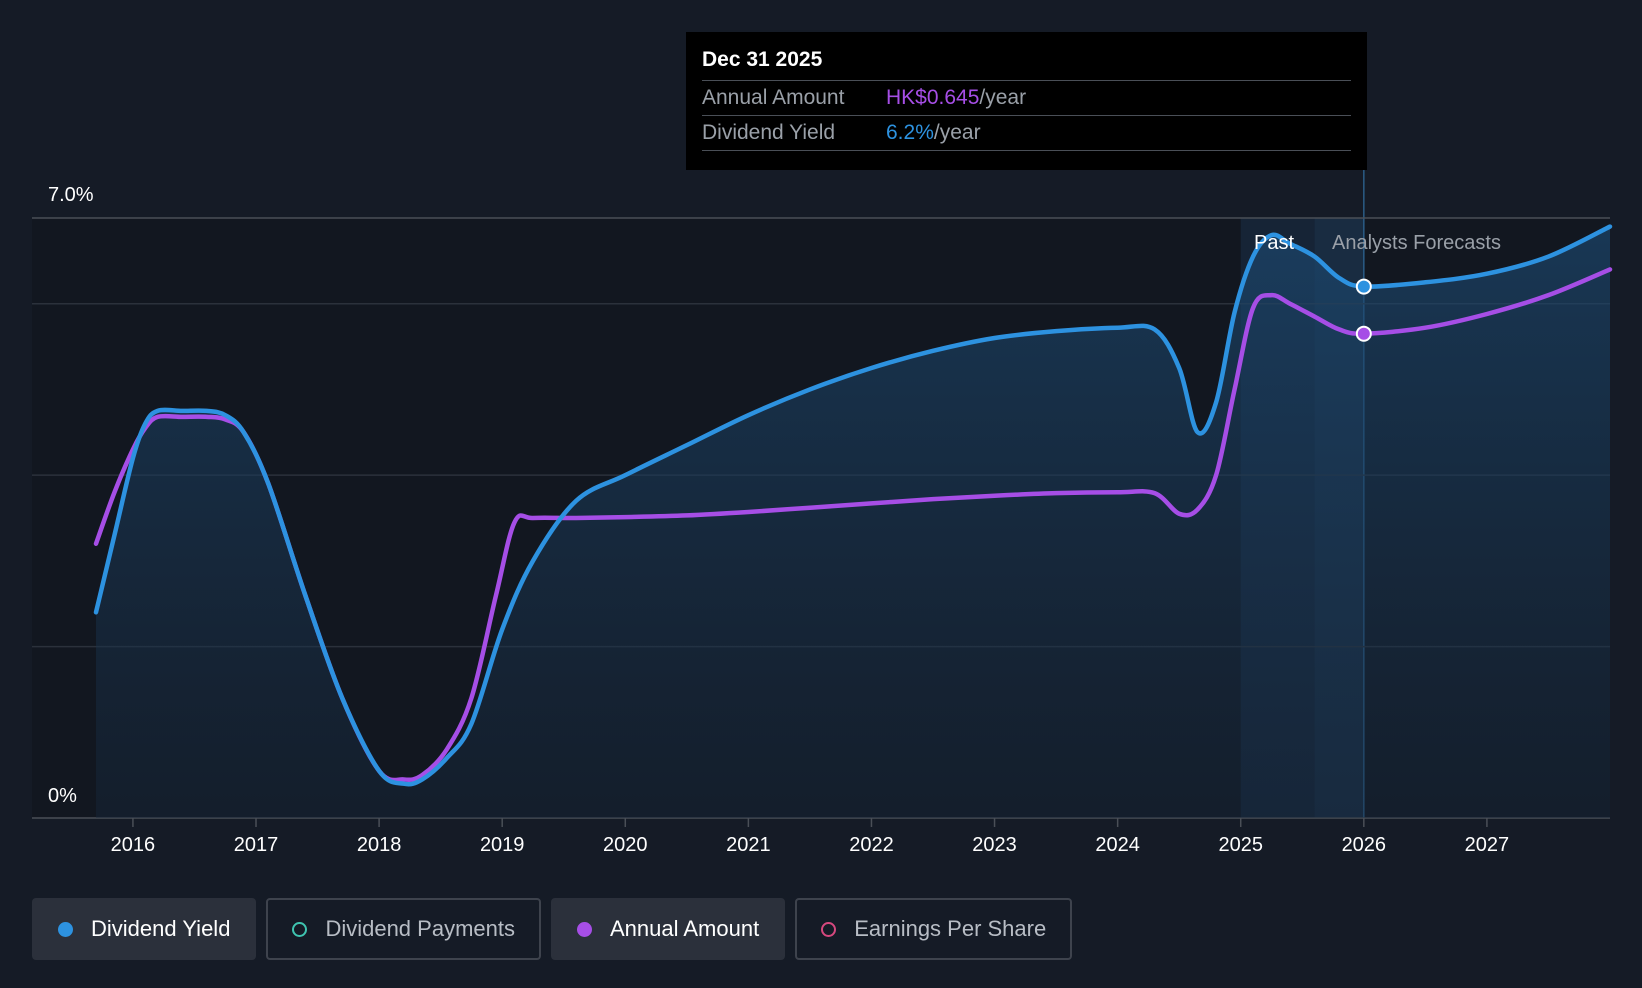 The image size is (1642, 988). I want to click on x-tick-label: 2020, so click(625, 845).